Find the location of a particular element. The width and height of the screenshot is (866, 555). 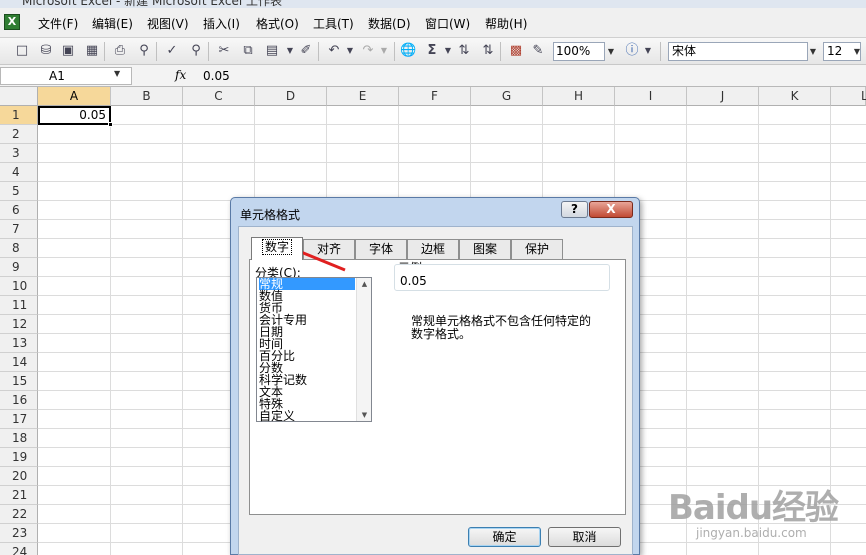

menu-file: 文件(F) is located at coordinates (58, 23).